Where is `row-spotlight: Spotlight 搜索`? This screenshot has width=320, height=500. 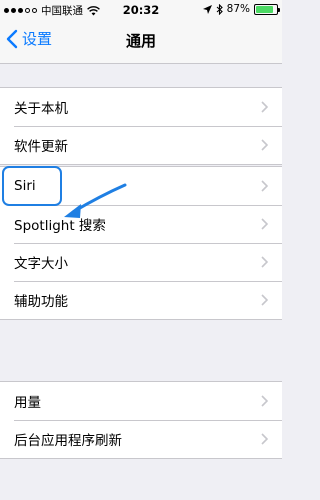
row-spotlight: Spotlight 搜索 is located at coordinates (141, 224).